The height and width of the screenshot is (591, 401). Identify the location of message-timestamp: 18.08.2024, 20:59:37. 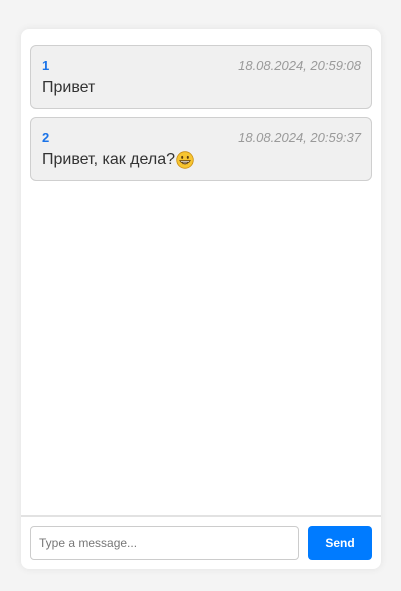
(299, 137).